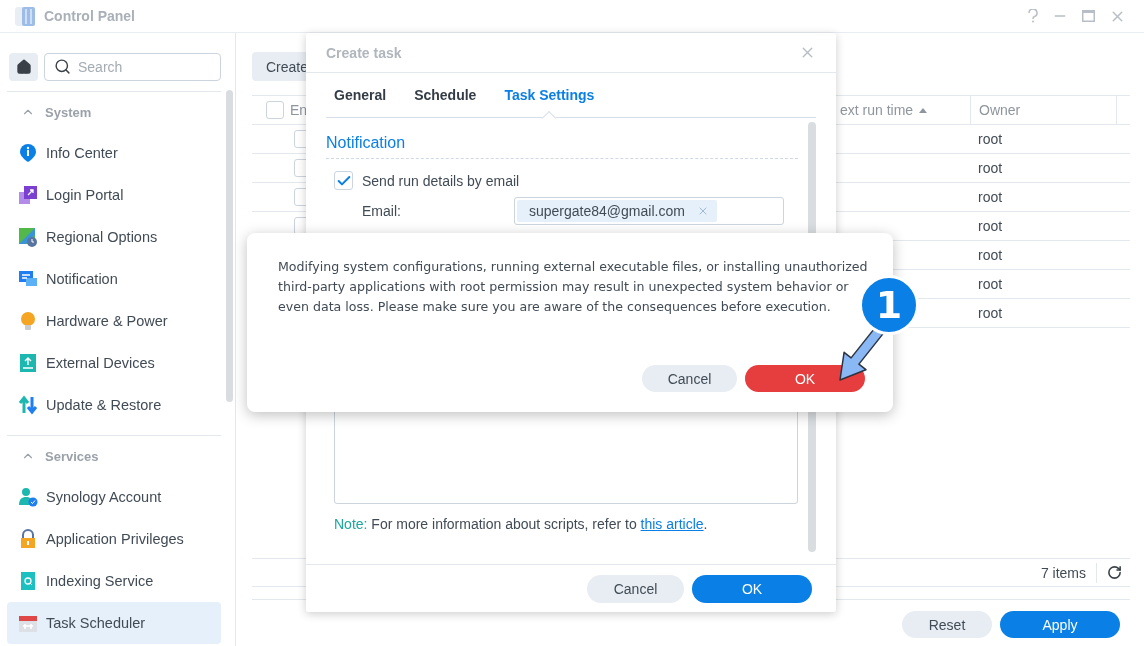  Describe the element at coordinates (441, 180) in the screenshot. I see `checkbox-label: Send run details by email` at that location.